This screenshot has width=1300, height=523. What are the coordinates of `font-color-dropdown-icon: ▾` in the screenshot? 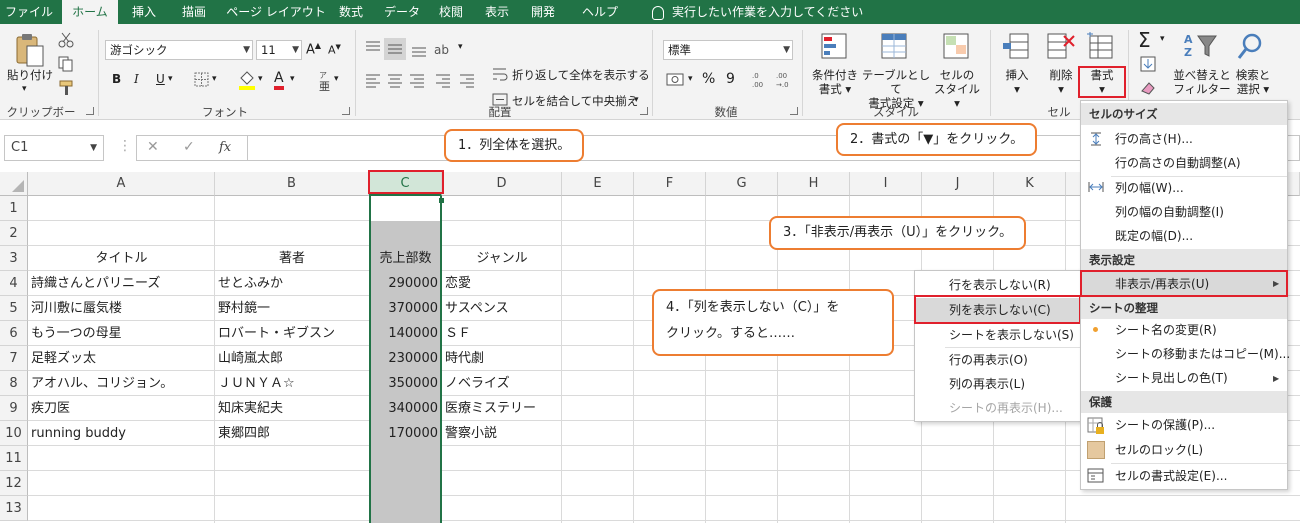 It's located at (292, 79).